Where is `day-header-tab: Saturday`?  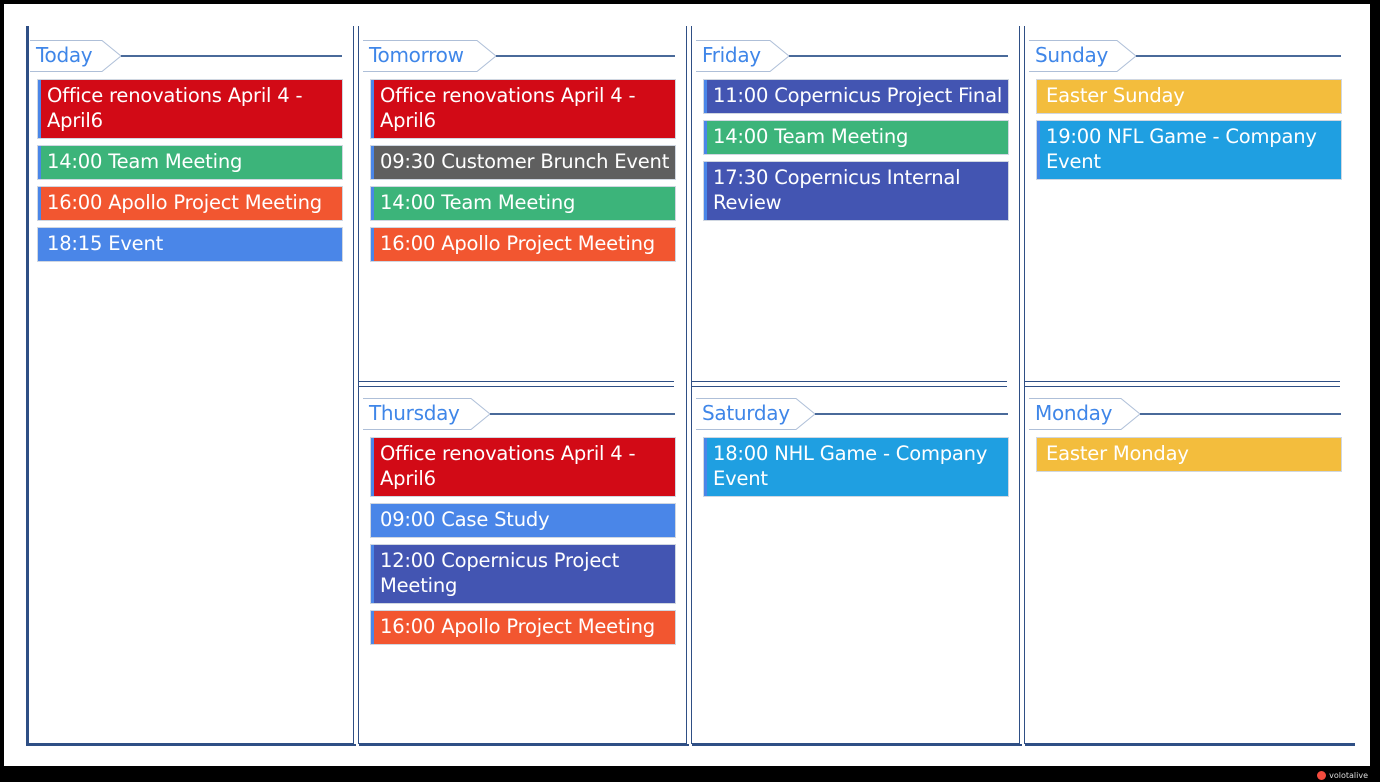
day-header-tab: Saturday is located at coordinates (756, 414).